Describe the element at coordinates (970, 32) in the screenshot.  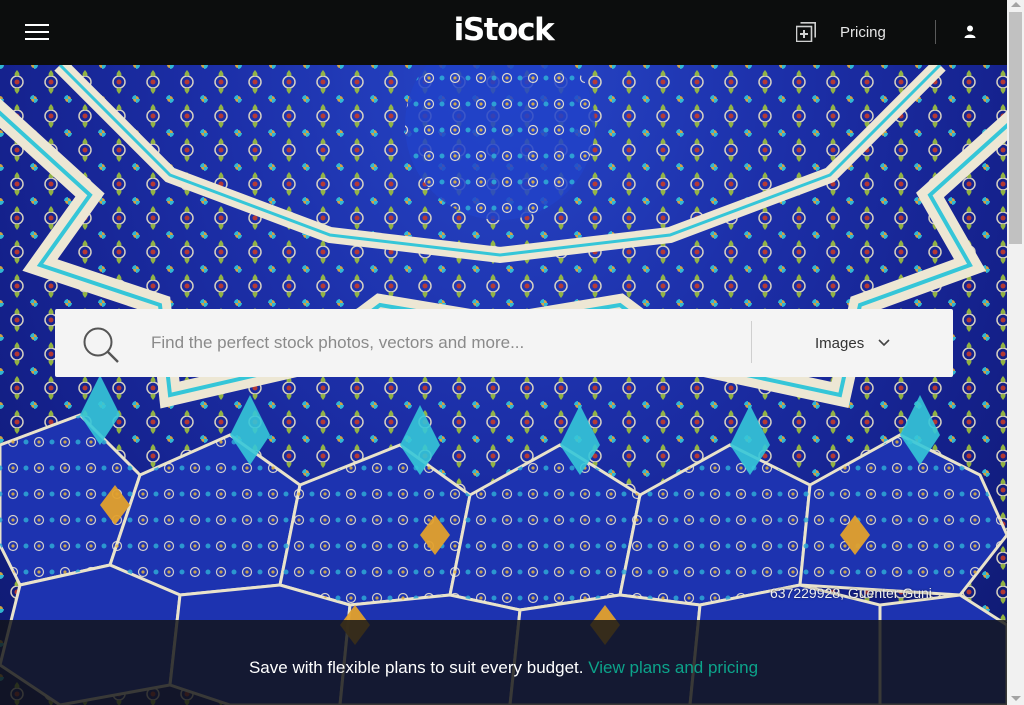
I see `account-icon` at that location.